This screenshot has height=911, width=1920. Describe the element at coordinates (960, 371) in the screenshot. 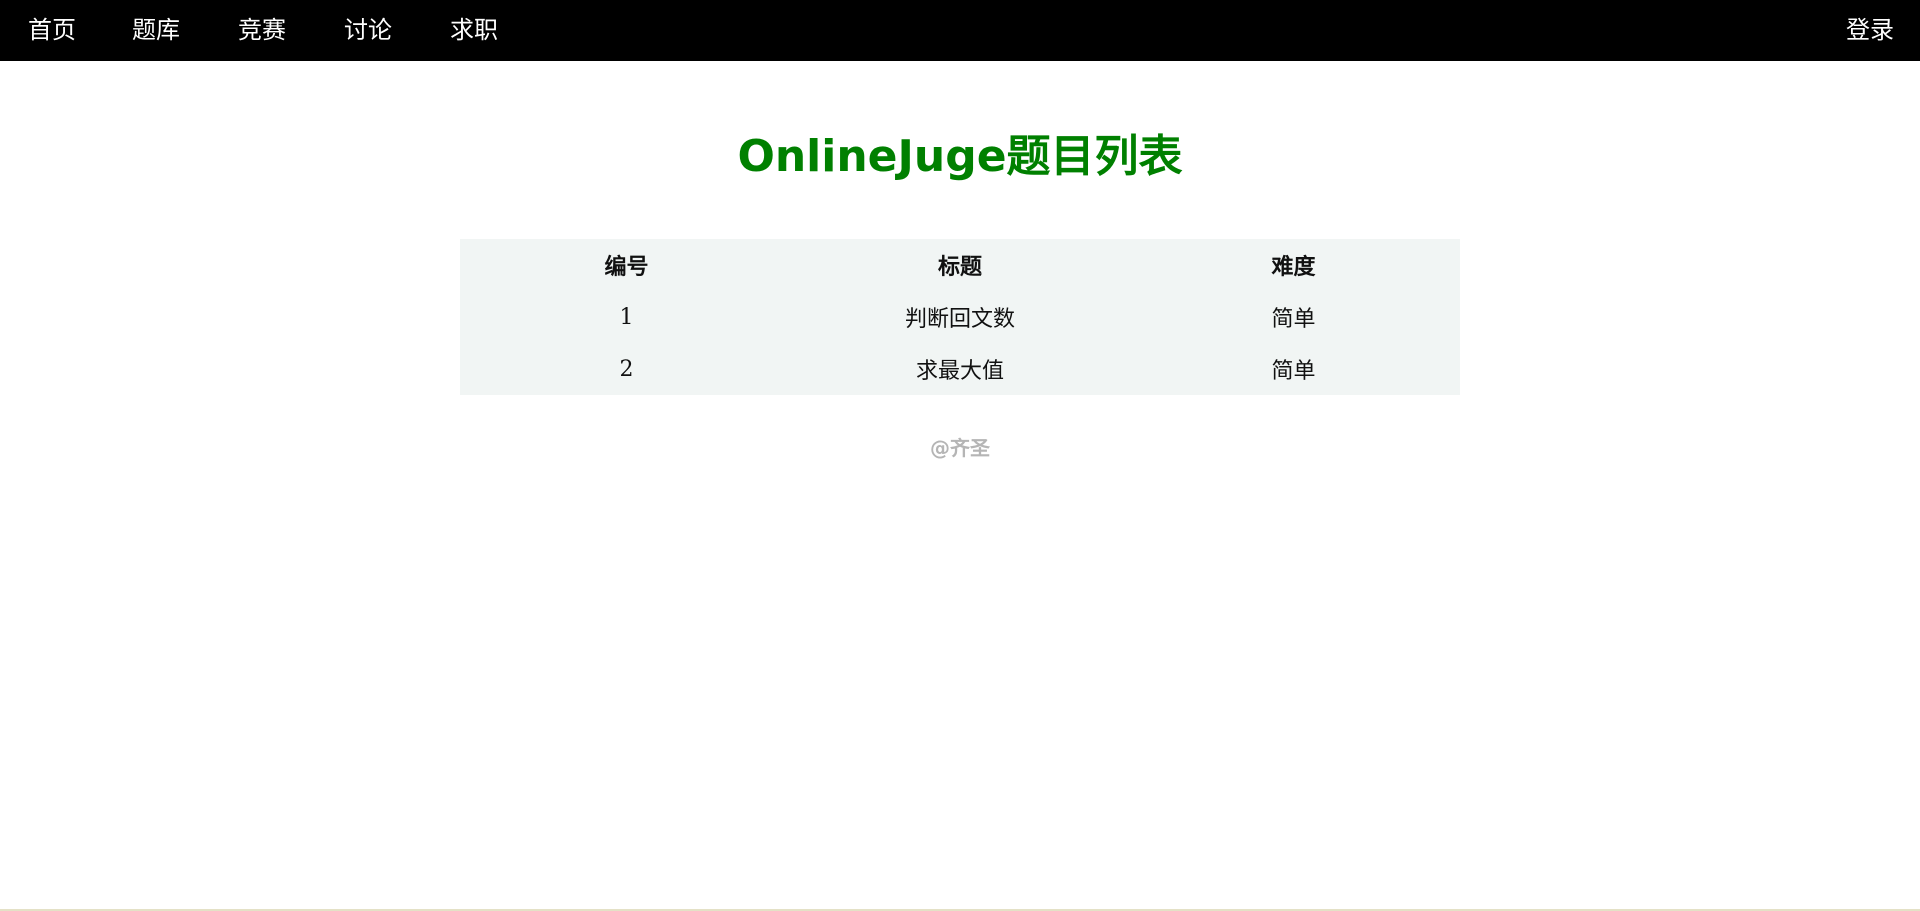

I see `problem-link: 求最大值` at that location.